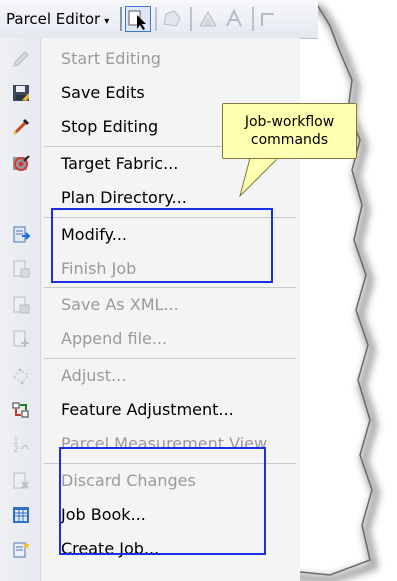  What do you see at coordinates (289, 131) in the screenshot?
I see `job-workflow-callout: Job-workflow commands` at bounding box center [289, 131].